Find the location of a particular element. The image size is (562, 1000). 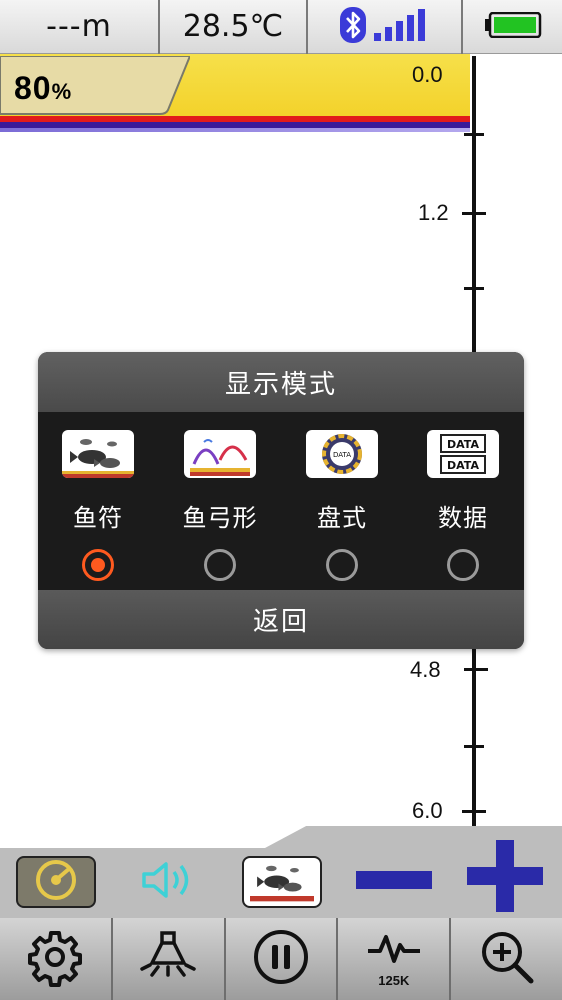

status-bar: ---m 28.5℃ is located at coordinates (281, 27).